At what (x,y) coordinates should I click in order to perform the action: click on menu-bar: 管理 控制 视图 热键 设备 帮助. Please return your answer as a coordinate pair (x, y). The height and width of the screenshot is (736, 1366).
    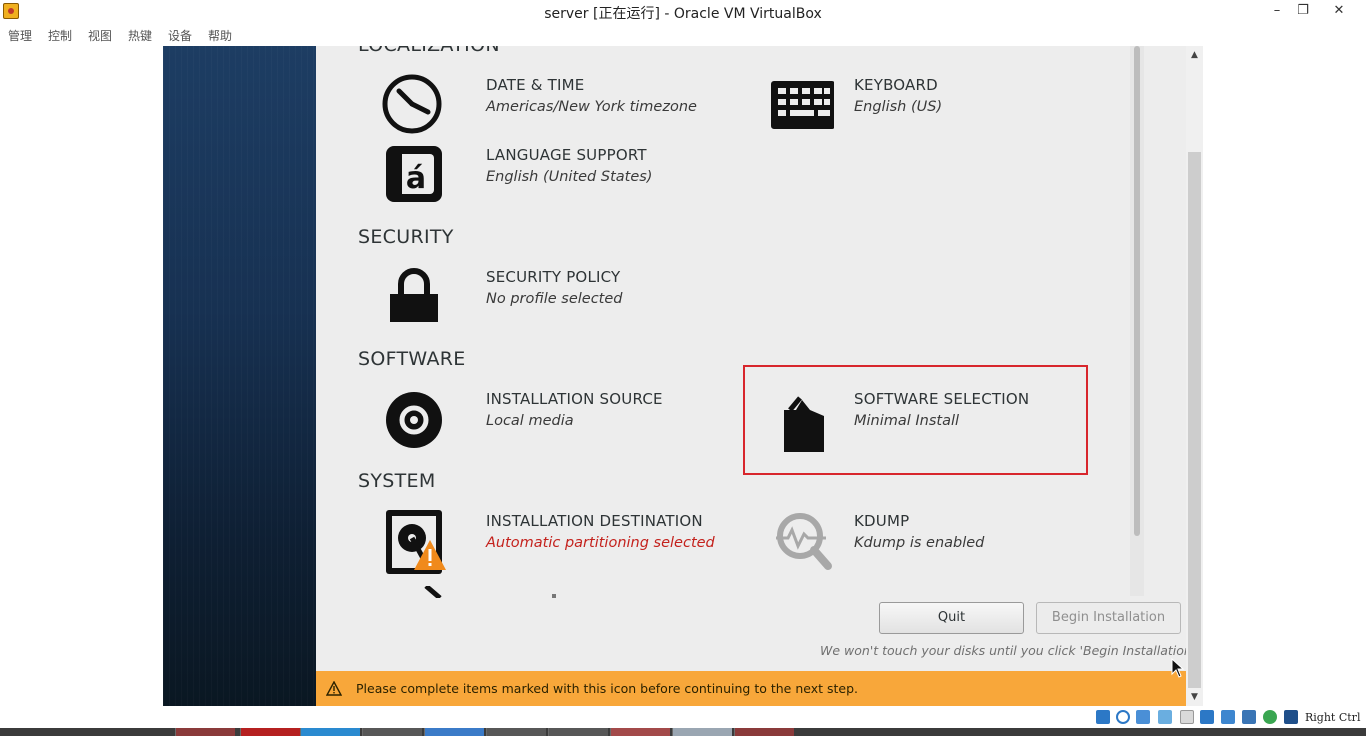
    Looking at the image, I should click on (683, 35).